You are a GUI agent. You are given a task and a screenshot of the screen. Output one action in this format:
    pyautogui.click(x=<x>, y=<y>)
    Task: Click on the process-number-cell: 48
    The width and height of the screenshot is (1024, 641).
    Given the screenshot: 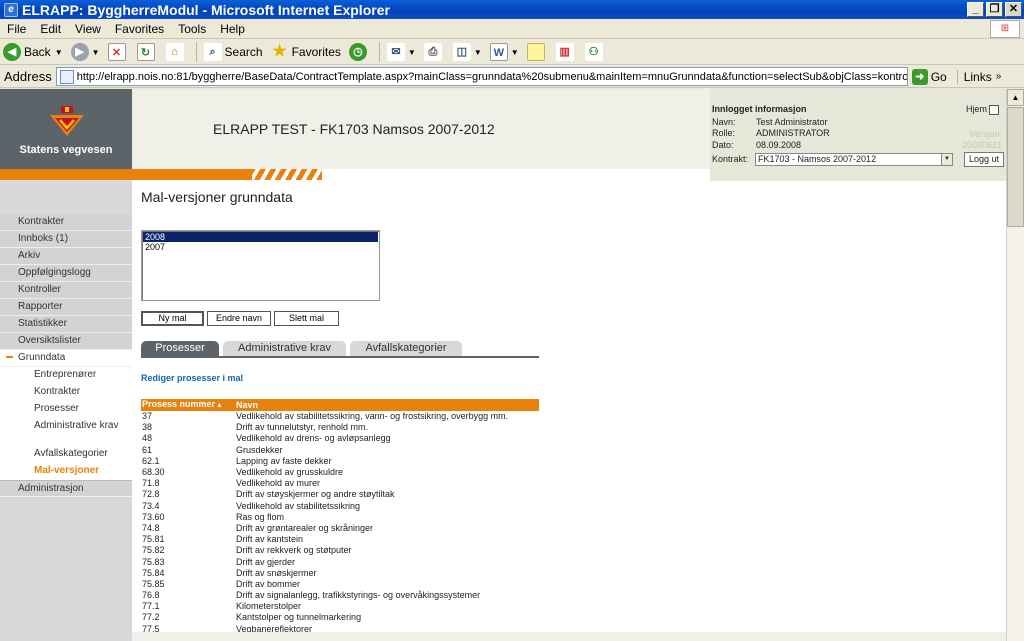 What is the action you would take?
    pyautogui.click(x=147, y=438)
    